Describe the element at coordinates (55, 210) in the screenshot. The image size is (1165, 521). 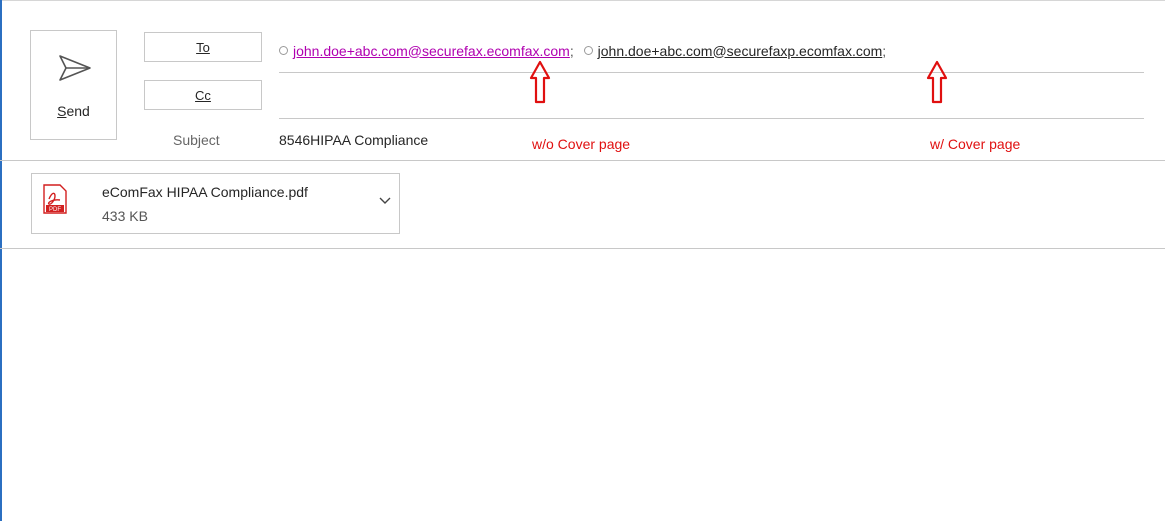
I see `pdf-icon-text: PDF` at that location.